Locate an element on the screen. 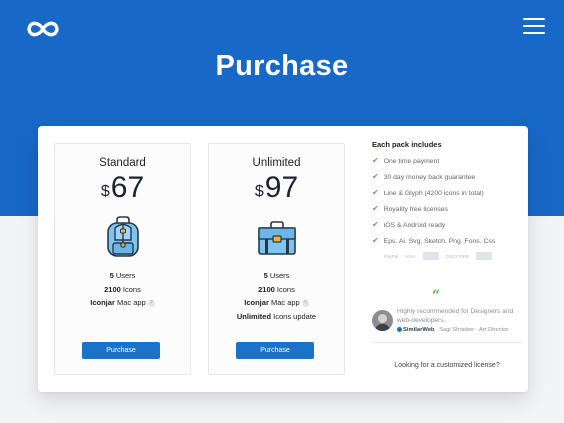 This screenshot has height=423, width=564. plan-price: $67 is located at coordinates (122, 188).